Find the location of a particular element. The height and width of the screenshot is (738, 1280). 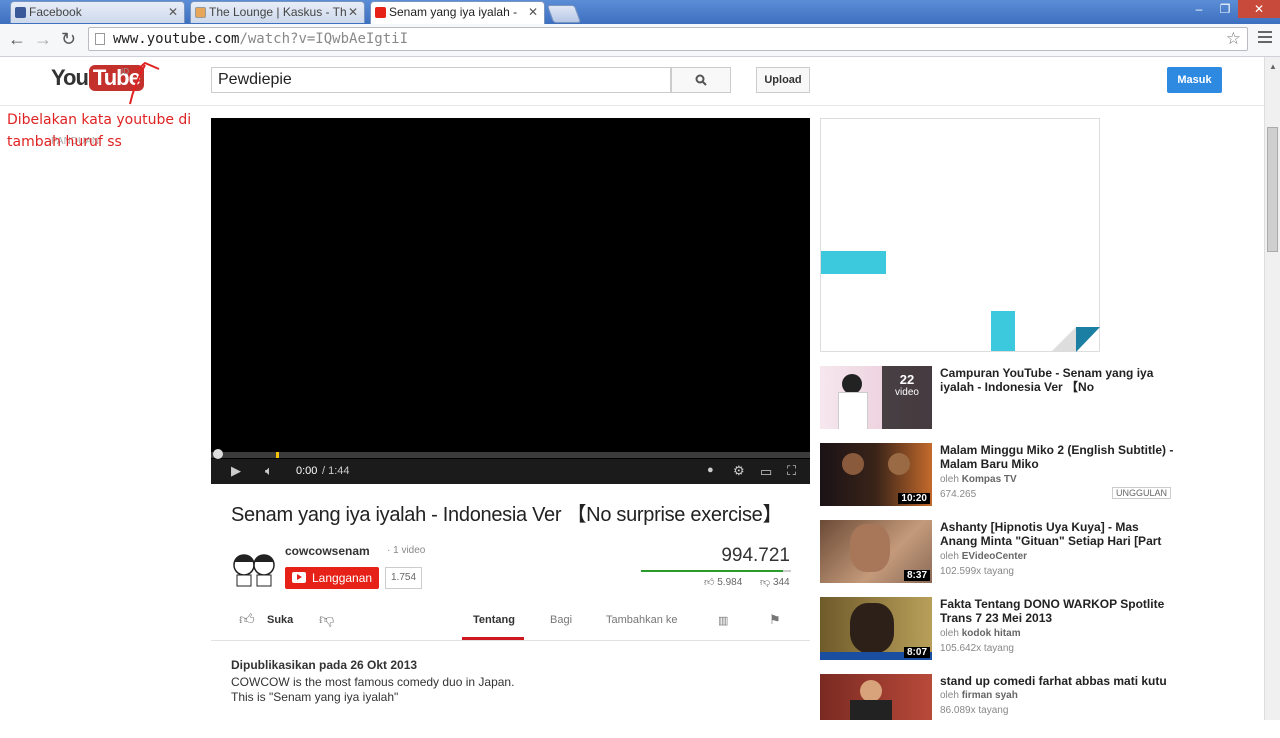

forward-arrow-icon: → is located at coordinates (43, 39).